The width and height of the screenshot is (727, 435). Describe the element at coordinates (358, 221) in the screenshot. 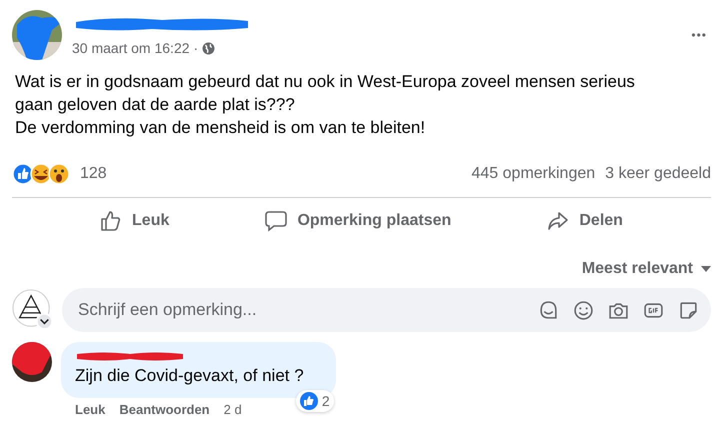

I see `action-button: Opmerking plaatsen` at that location.